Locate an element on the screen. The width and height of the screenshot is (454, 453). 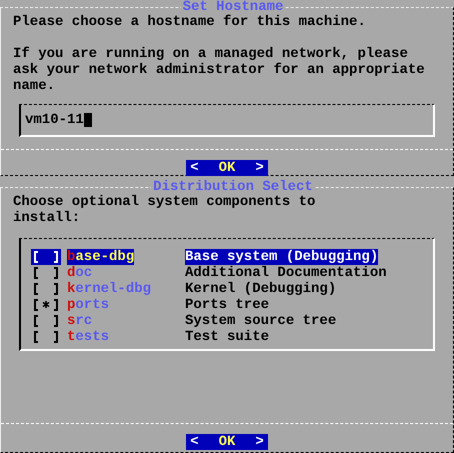
component-name: kernel-dbg is located at coordinates (109, 289).